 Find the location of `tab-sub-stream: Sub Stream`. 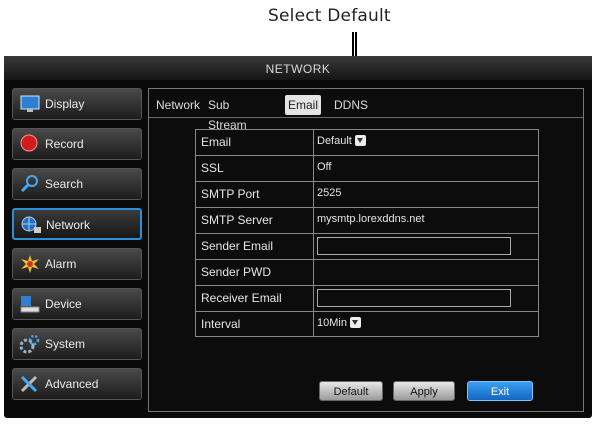

tab-sub-stream: Sub Stream is located at coordinates (227, 113).